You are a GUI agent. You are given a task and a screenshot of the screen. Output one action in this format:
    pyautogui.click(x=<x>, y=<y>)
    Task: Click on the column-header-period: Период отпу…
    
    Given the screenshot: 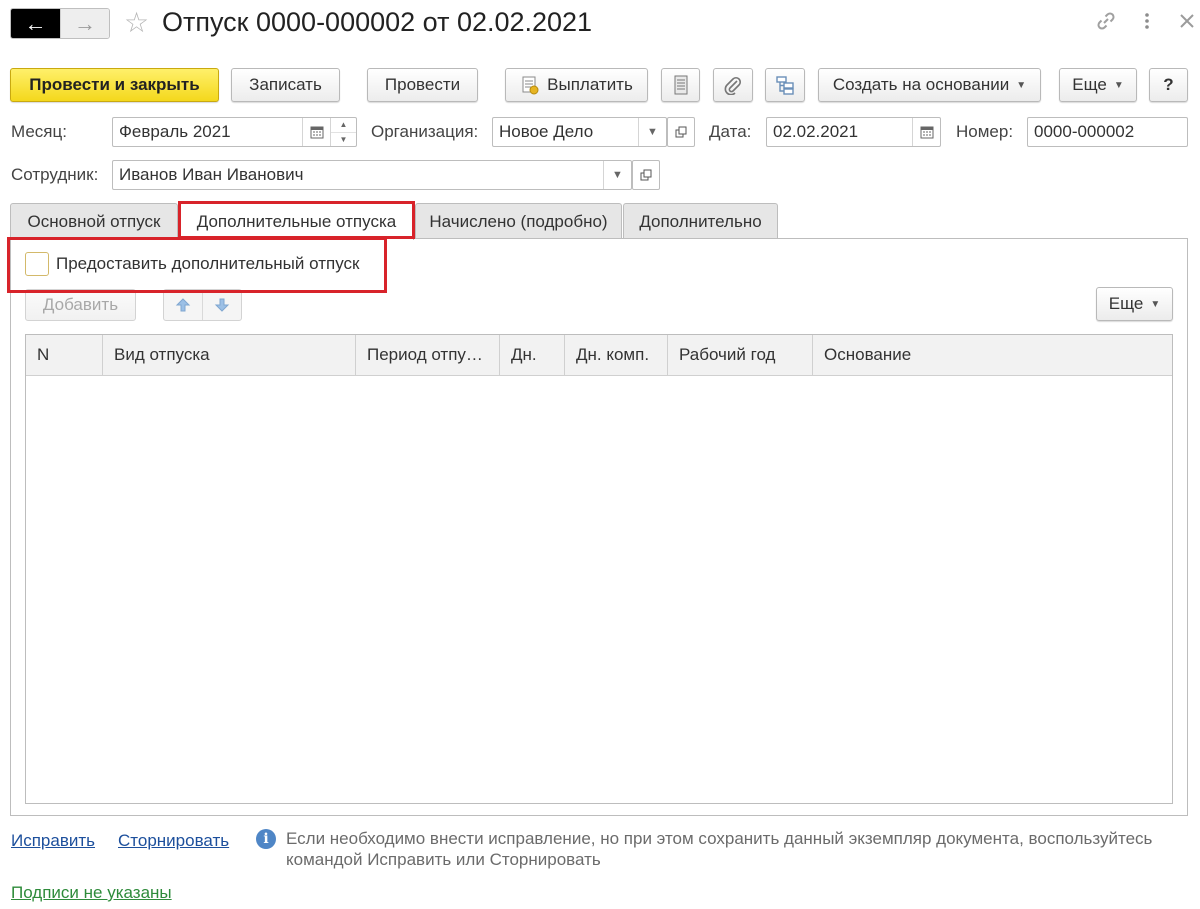 What is the action you would take?
    pyautogui.click(x=428, y=355)
    